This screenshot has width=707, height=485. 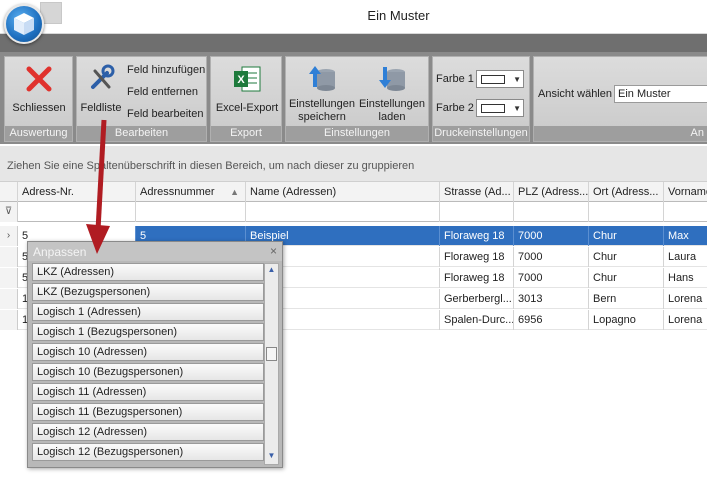 I want to click on ansicht-select: Ein Muster, so click(x=660, y=94).